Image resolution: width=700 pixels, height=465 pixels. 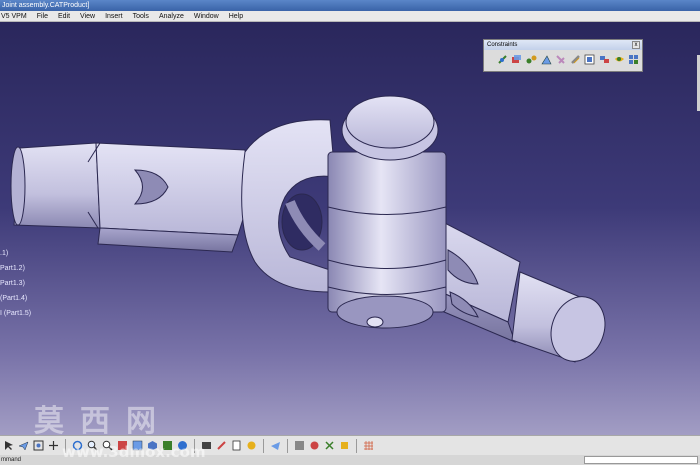 What do you see at coordinates (15, 313) in the screenshot?
I see `tree-item: I (Part1.5)` at bounding box center [15, 313].